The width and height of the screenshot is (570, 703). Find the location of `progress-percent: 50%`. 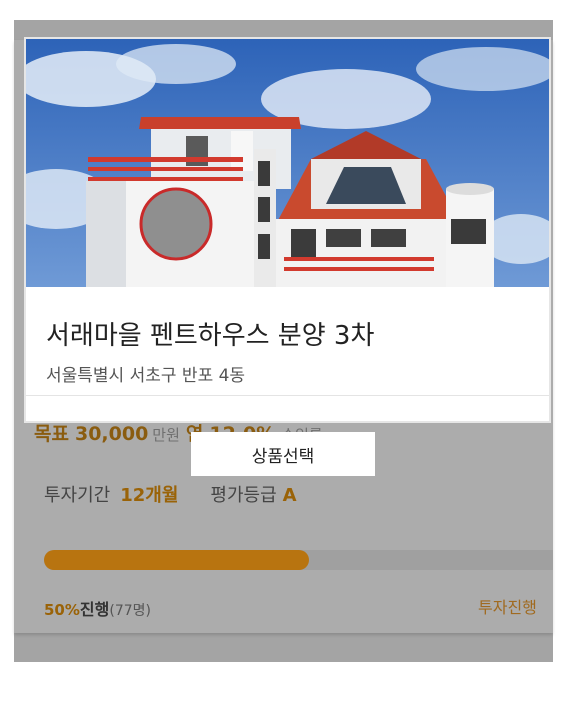

progress-percent: 50% is located at coordinates (62, 610).